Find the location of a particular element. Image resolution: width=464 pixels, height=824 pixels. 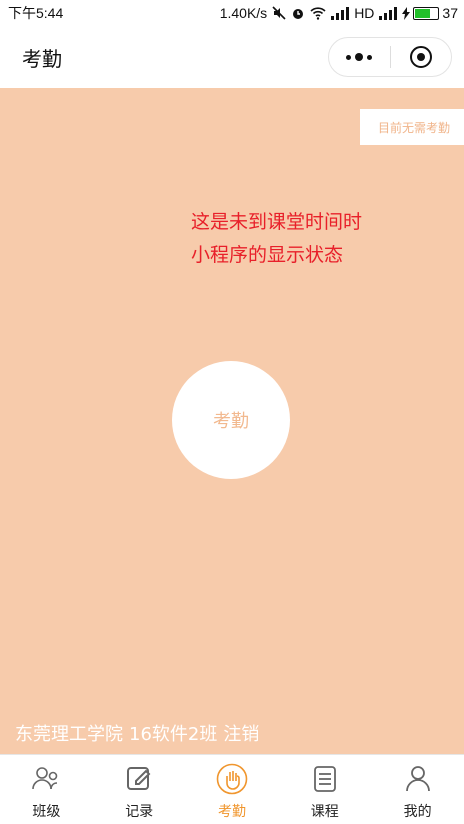

status-bar: 下午5:44 1.40K/s HD 37 is located at coordinates (232, 13).